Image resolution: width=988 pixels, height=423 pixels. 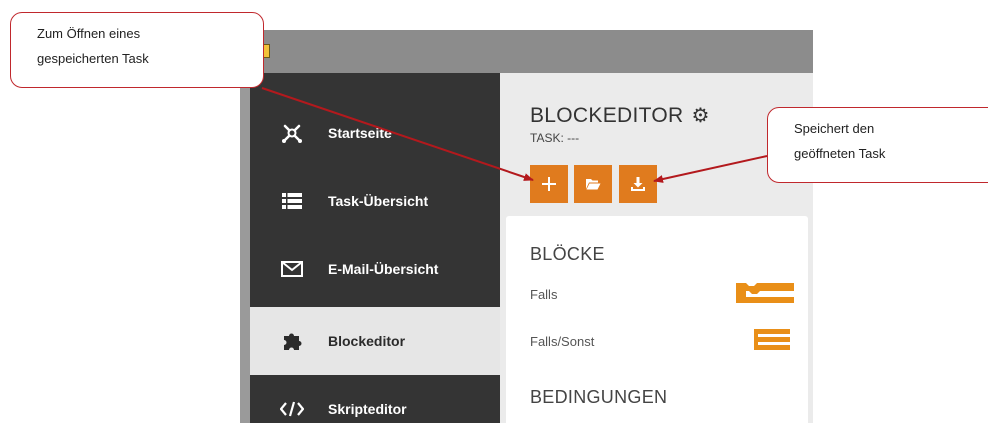 I want to click on new-task-button, so click(x=549, y=184).